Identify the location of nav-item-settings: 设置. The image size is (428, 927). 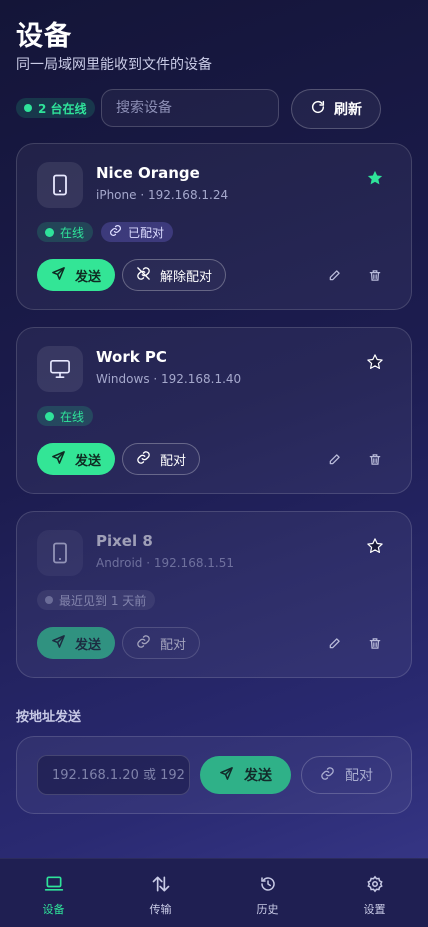
(374, 893).